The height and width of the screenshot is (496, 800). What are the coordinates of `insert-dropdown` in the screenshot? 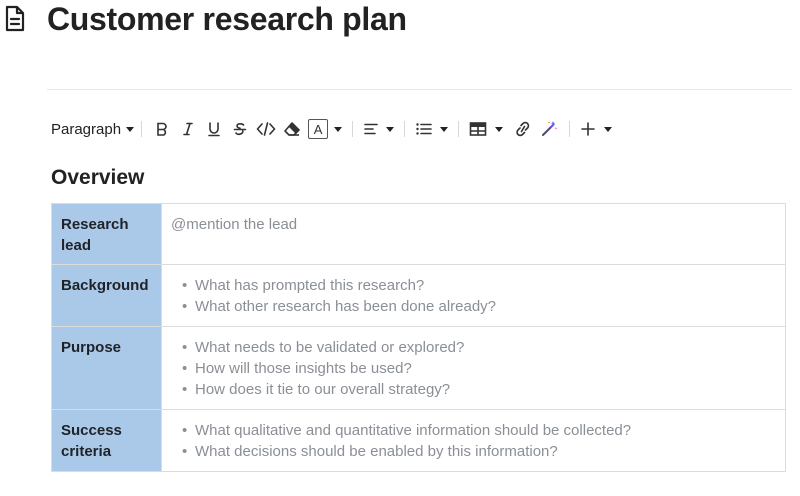 It's located at (596, 129).